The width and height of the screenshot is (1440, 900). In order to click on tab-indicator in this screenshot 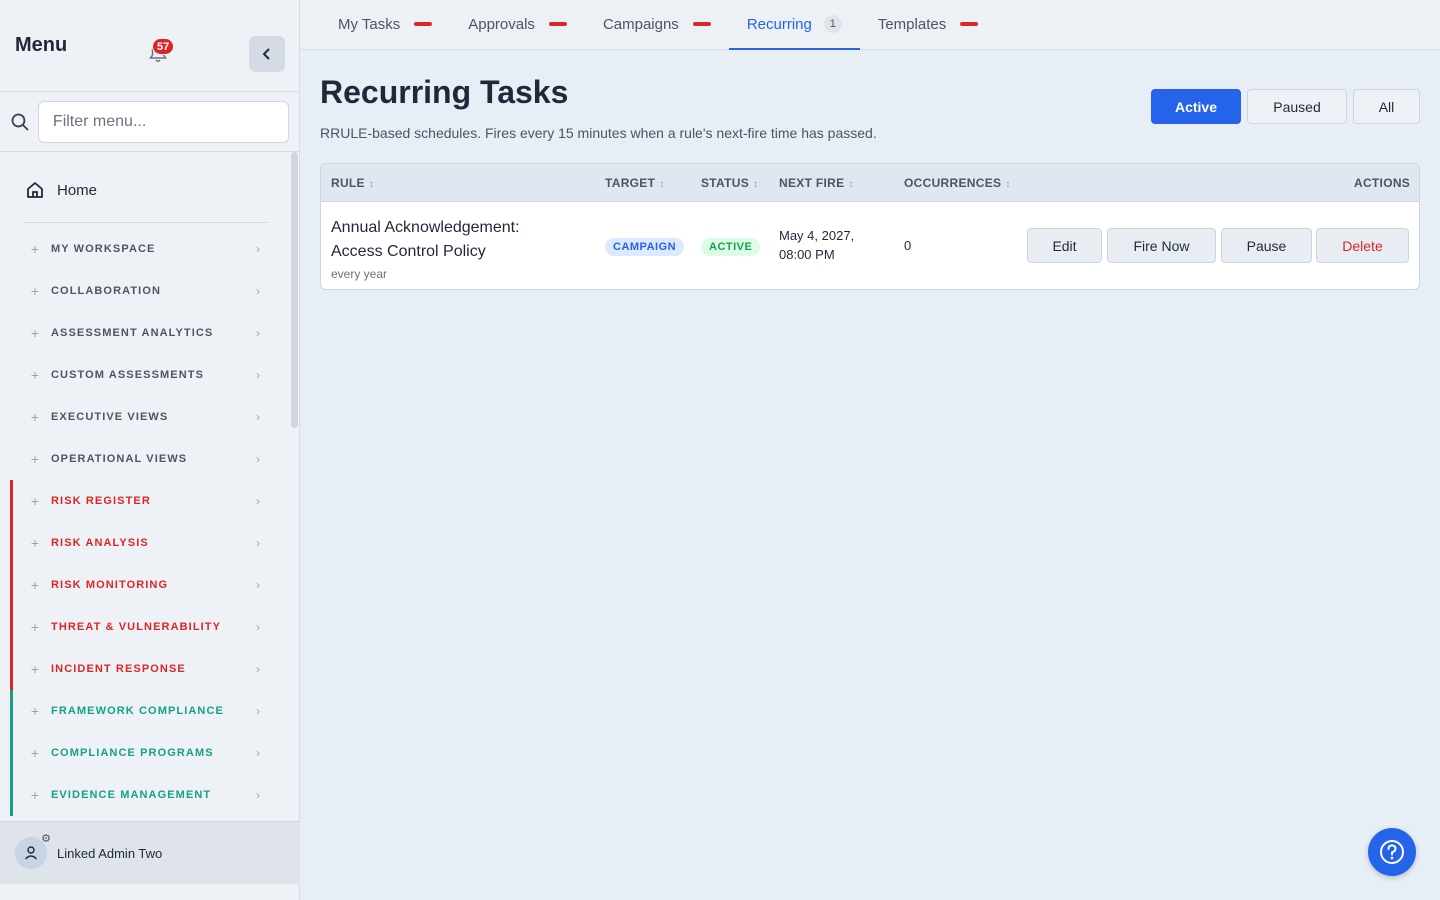, I will do `click(969, 24)`.